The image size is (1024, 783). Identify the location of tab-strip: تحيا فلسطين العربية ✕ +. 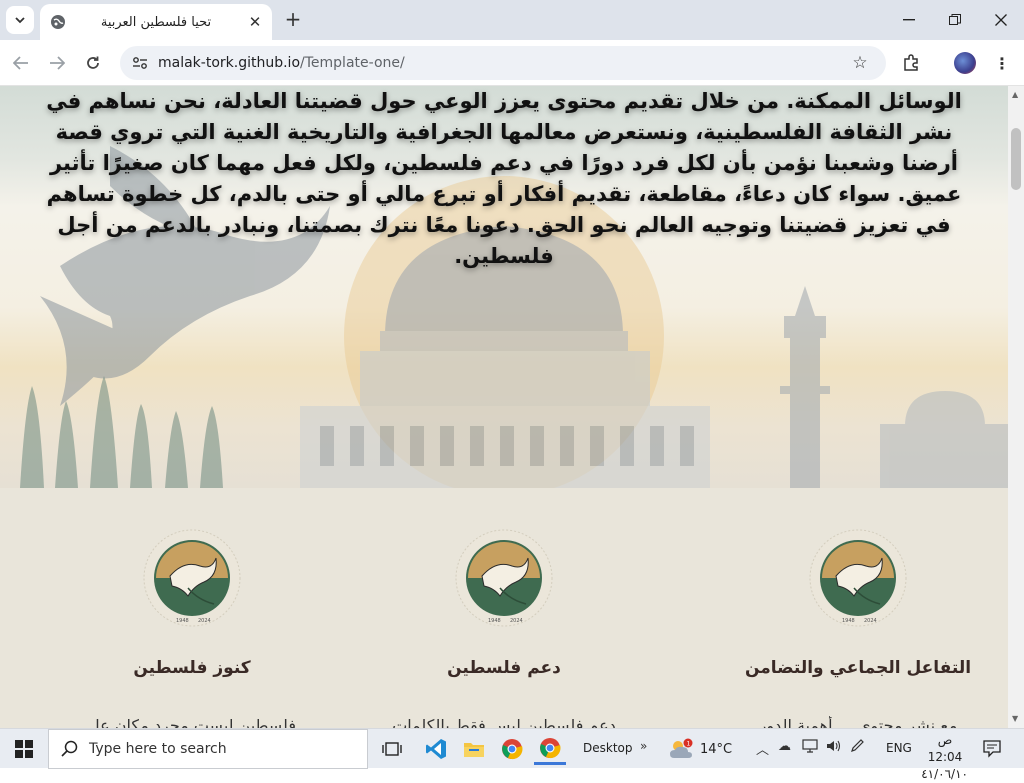
(512, 20).